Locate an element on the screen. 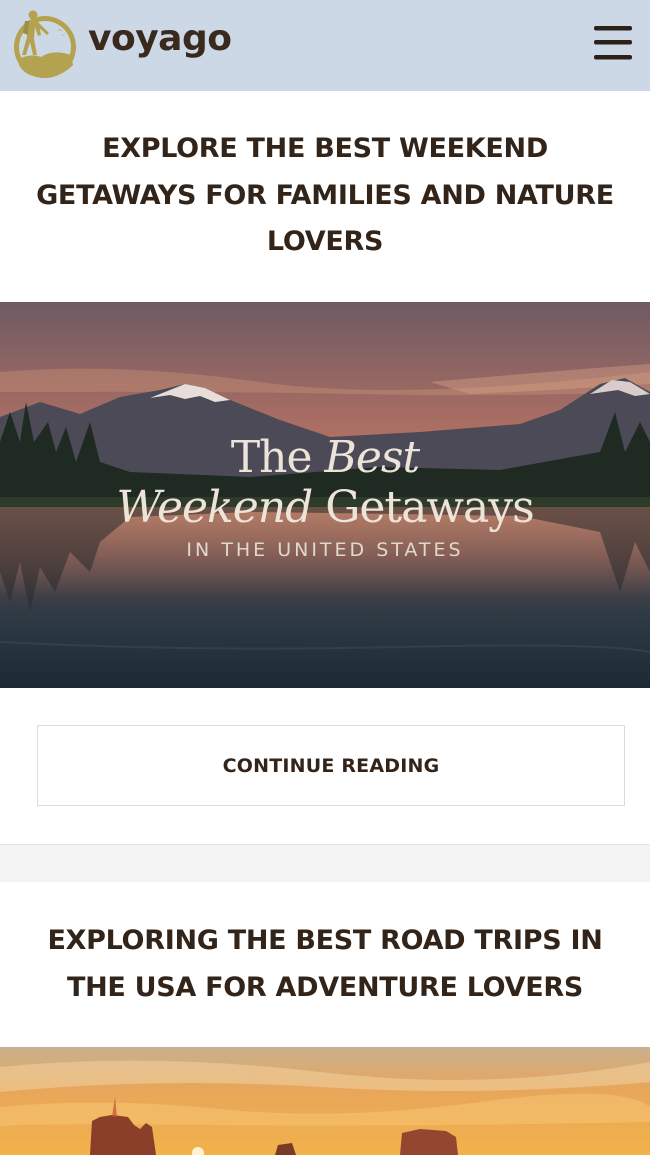 The width and height of the screenshot is (650, 1155). logo-link: voyago is located at coordinates (121, 44).